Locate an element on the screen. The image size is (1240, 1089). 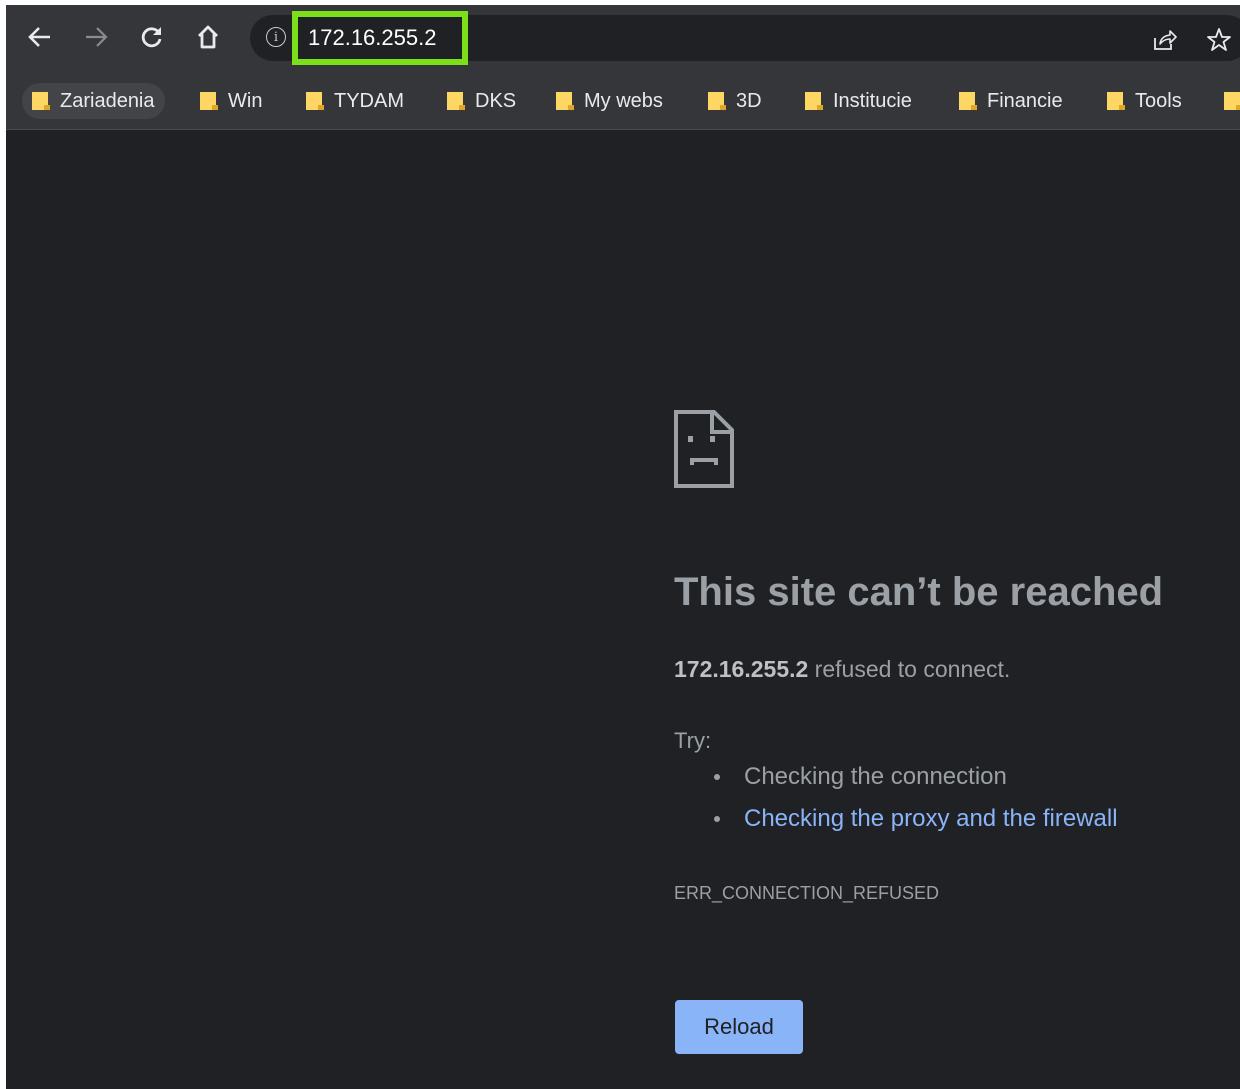
bookmark-folder-tydam: TYDAM is located at coordinates (355, 101).